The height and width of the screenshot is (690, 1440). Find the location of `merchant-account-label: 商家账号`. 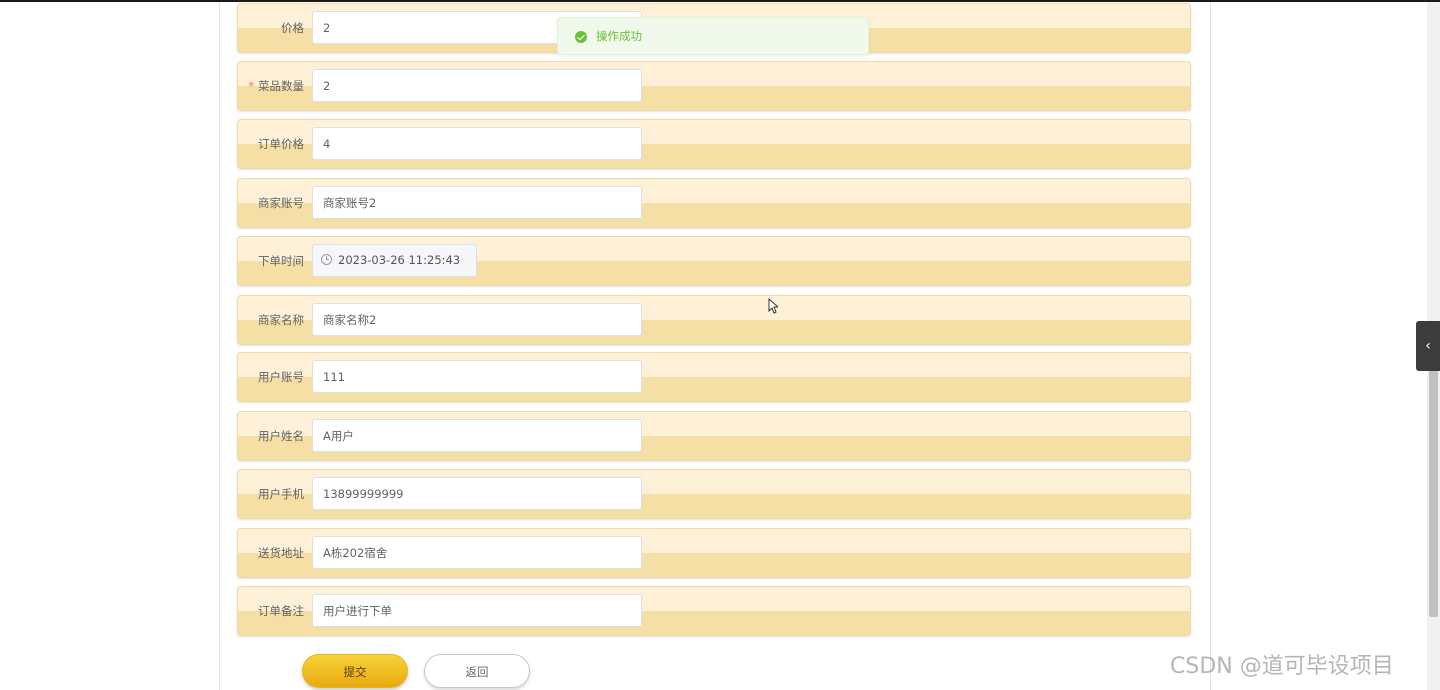

merchant-account-label: 商家账号 is located at coordinates (281, 203).